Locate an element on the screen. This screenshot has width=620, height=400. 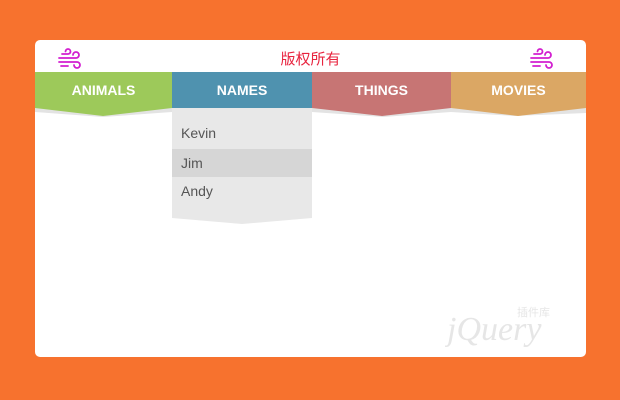
top-bar: 版权所有 is located at coordinates (310, 56).